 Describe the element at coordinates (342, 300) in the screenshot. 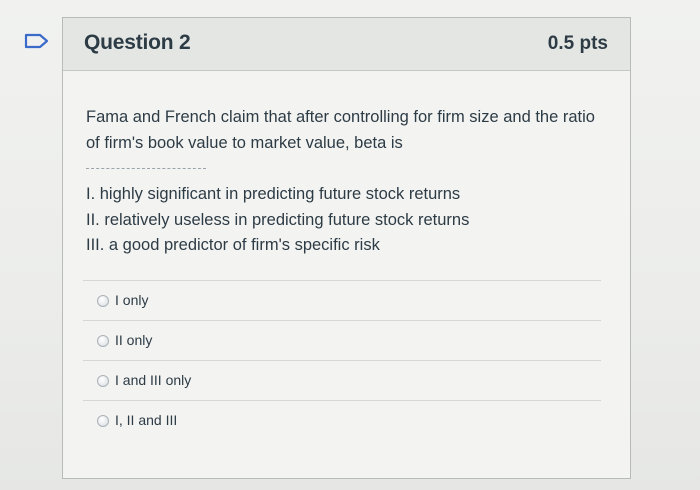

I see `answer-option: I only` at that location.